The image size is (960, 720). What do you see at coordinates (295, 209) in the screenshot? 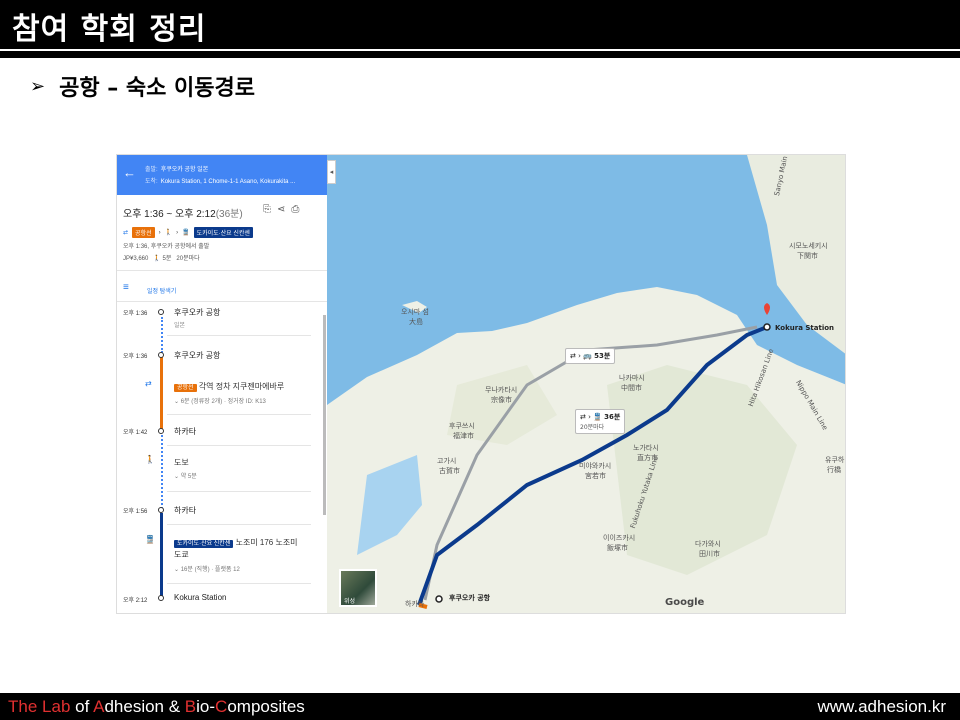
I see `print-icon: ⎙` at bounding box center [295, 209].